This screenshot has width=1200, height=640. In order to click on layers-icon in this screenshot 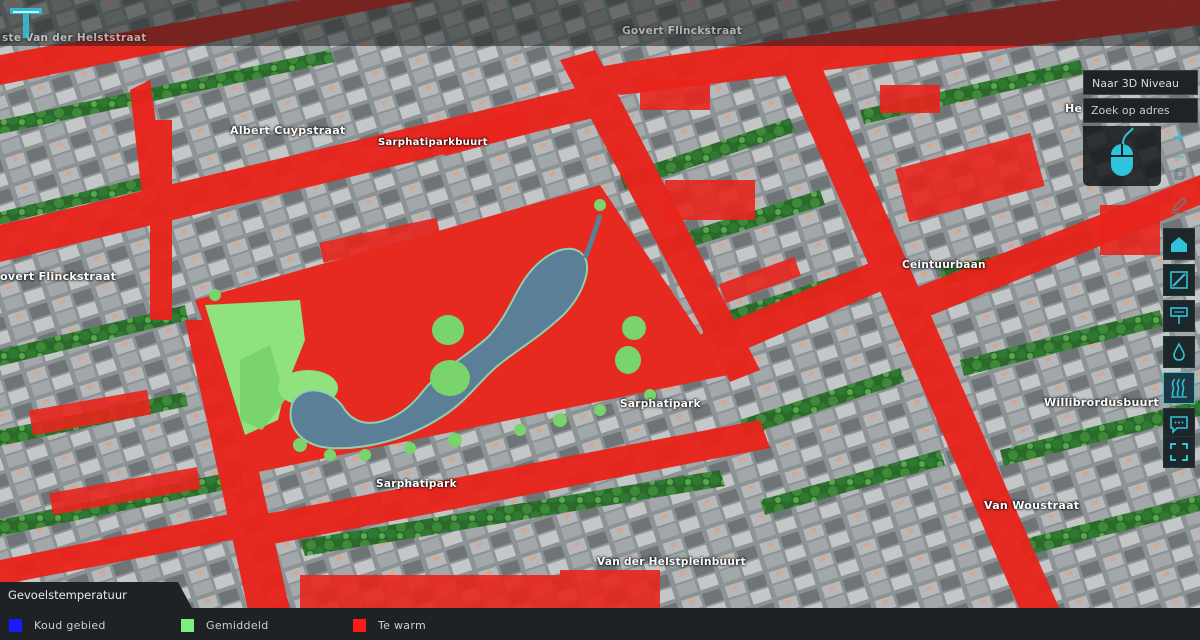, I will do `click(1179, 176)`.